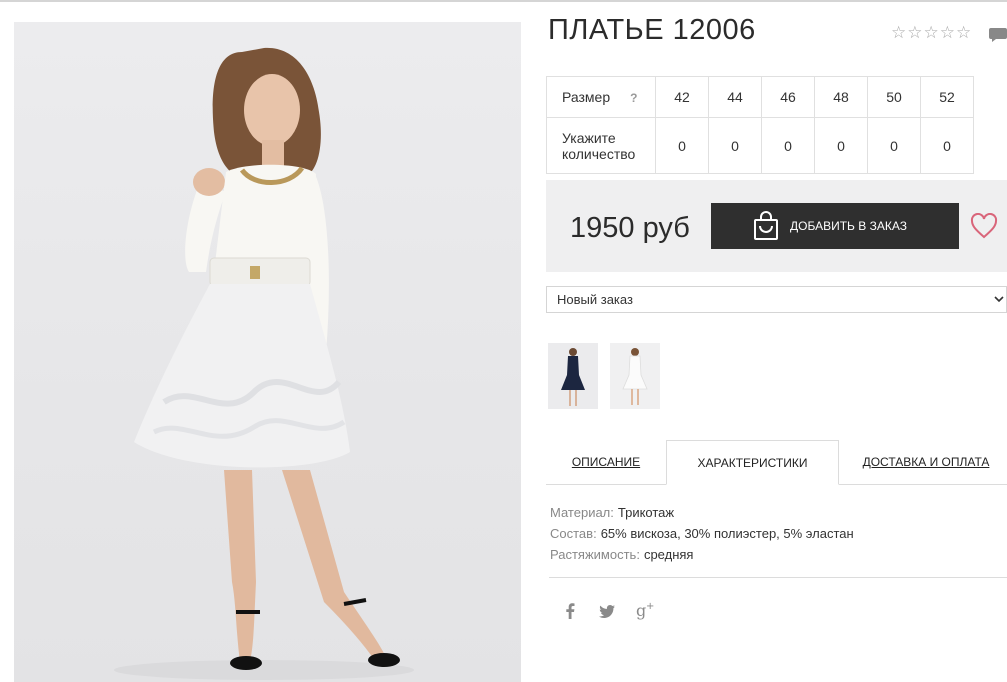 This screenshot has width=1007, height=682. I want to click on rating-stars: ☆ ☆ ☆ ☆ ☆, so click(931, 32).